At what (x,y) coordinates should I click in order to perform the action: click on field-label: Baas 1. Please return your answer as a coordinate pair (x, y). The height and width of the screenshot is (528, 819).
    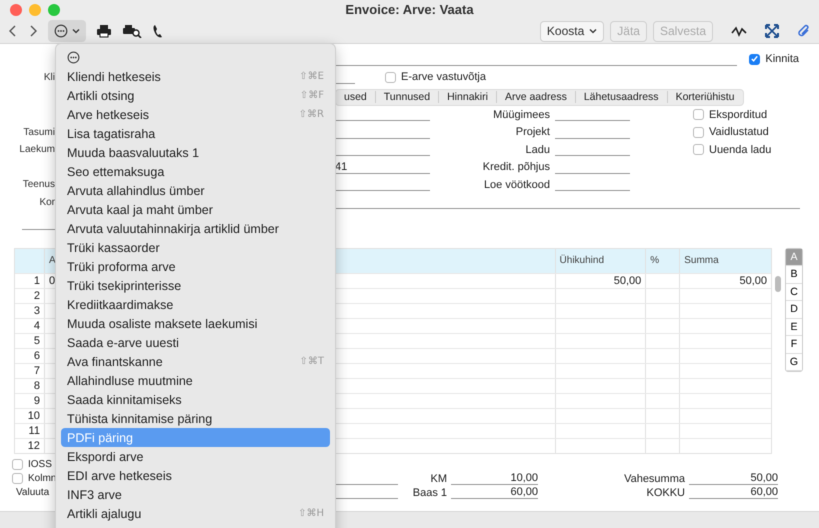
    Looking at the image, I should click on (430, 492).